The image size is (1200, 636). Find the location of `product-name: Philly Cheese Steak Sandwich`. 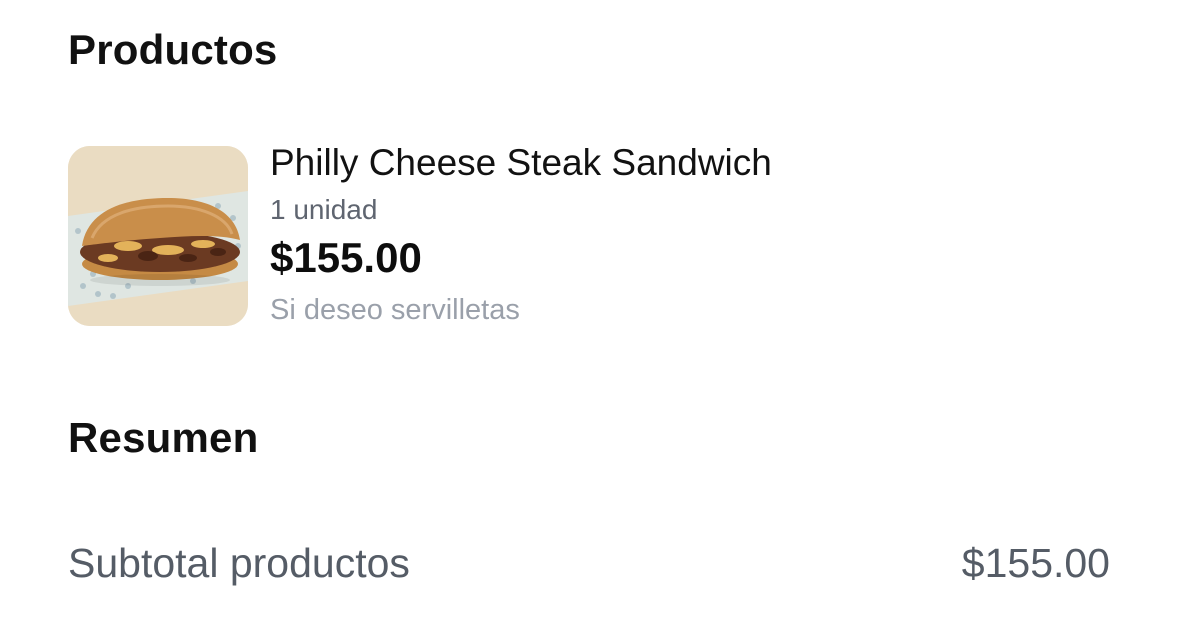

product-name: Philly Cheese Steak Sandwich is located at coordinates (521, 162).